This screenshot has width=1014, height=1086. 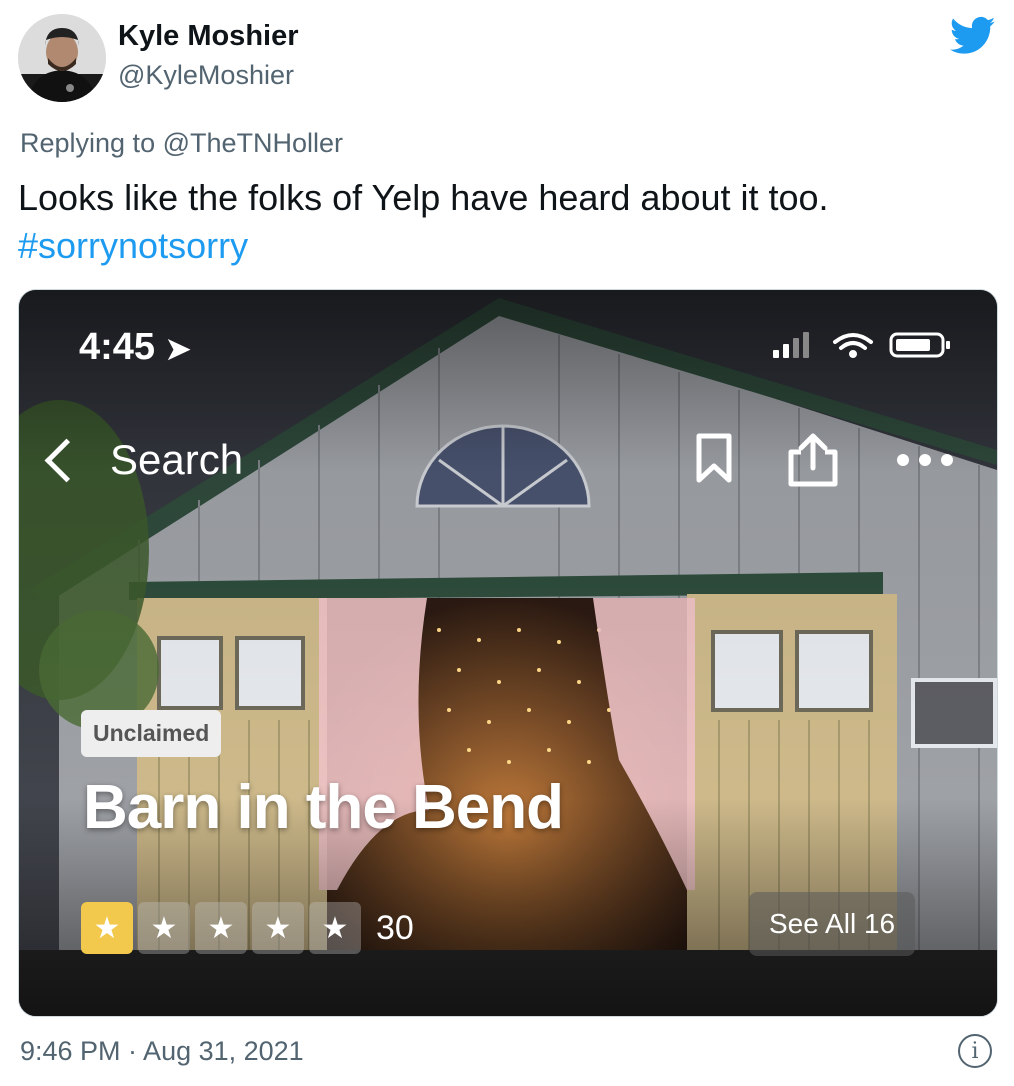 What do you see at coordinates (832, 924) in the screenshot?
I see `see-all-photos-button: See All 16` at bounding box center [832, 924].